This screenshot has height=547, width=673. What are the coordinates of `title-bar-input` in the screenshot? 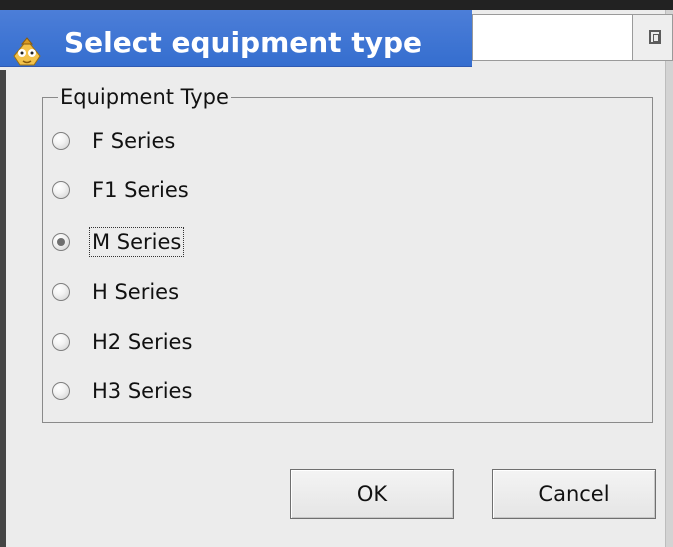 It's located at (552, 37).